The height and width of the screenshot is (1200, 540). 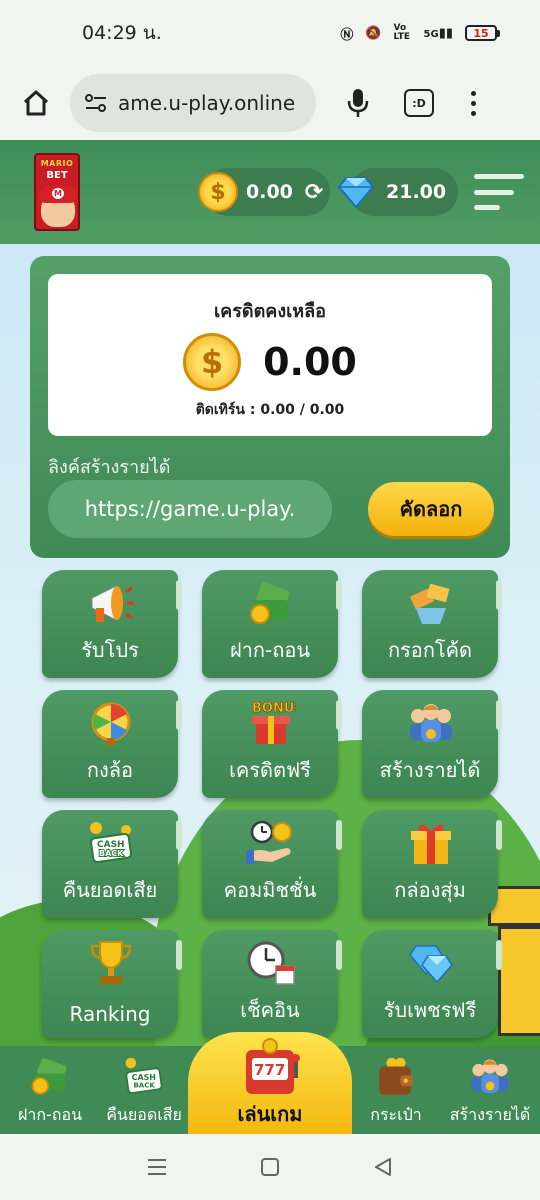 What do you see at coordinates (383, 1167) in the screenshot?
I see `back-icon` at bounding box center [383, 1167].